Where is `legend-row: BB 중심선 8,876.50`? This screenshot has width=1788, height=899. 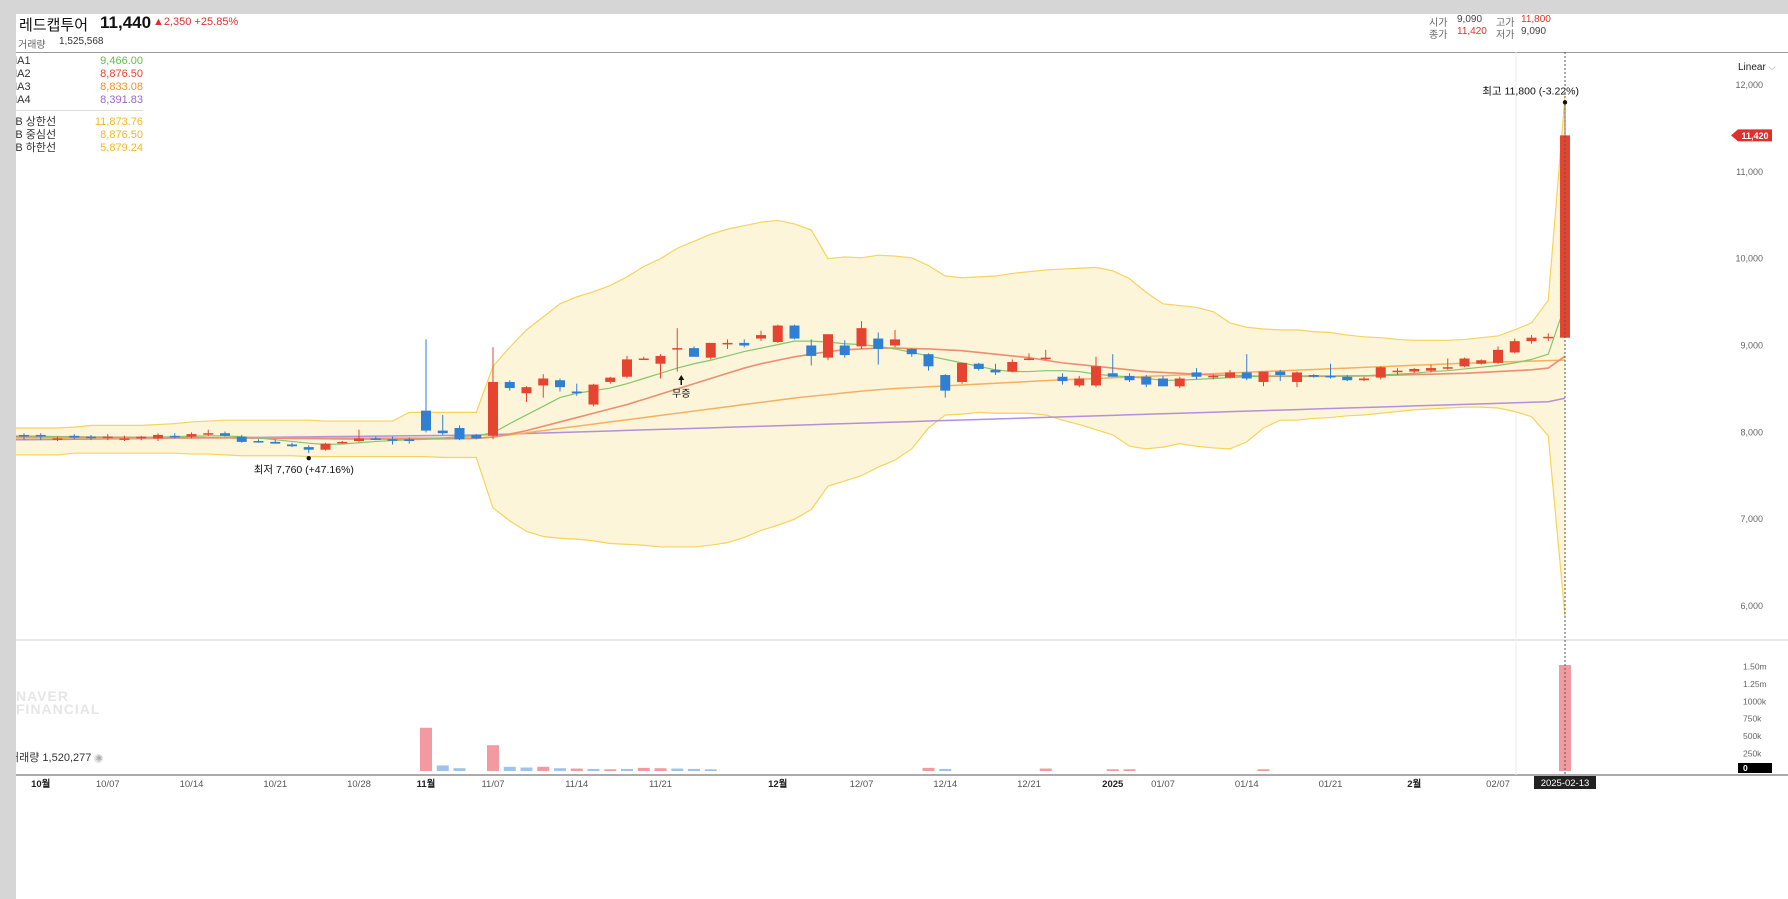
legend-row: BB 중심선 8,876.50 is located at coordinates (79, 135).